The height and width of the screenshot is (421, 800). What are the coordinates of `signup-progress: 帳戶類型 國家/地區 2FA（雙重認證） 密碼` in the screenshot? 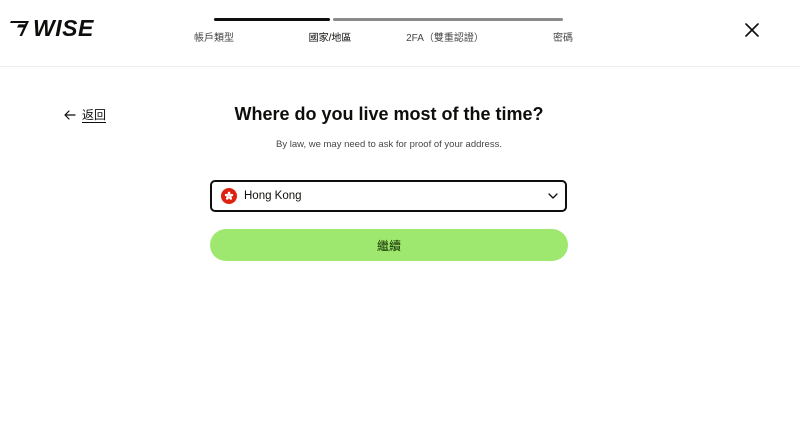 It's located at (400, 33).